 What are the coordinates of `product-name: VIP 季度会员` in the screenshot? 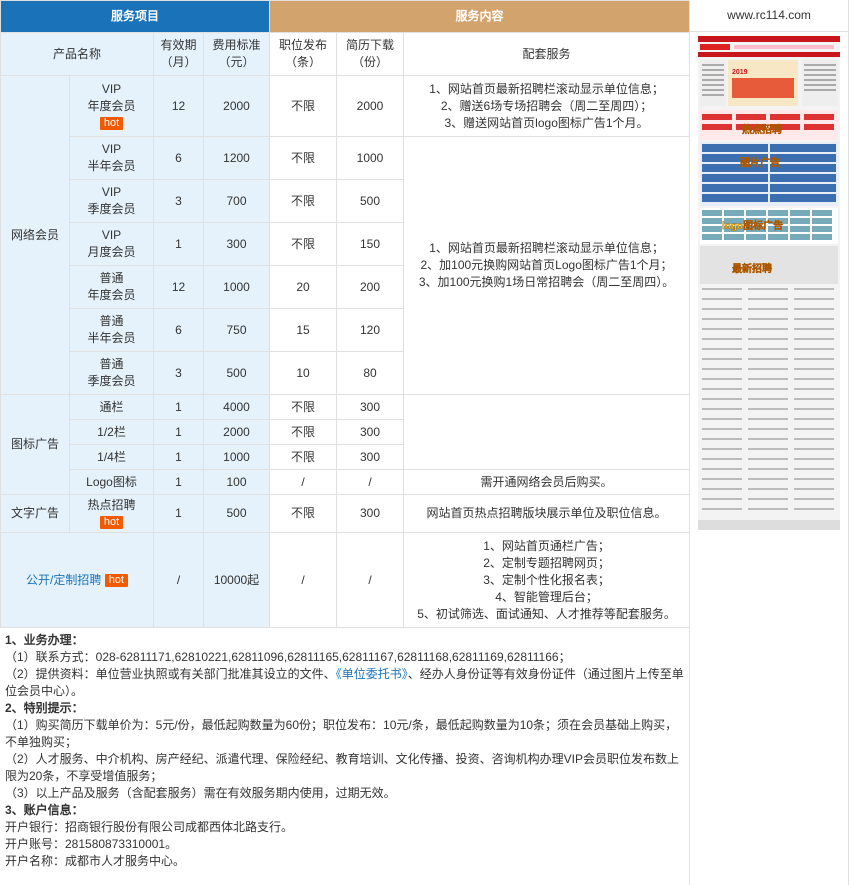 It's located at (111, 201).